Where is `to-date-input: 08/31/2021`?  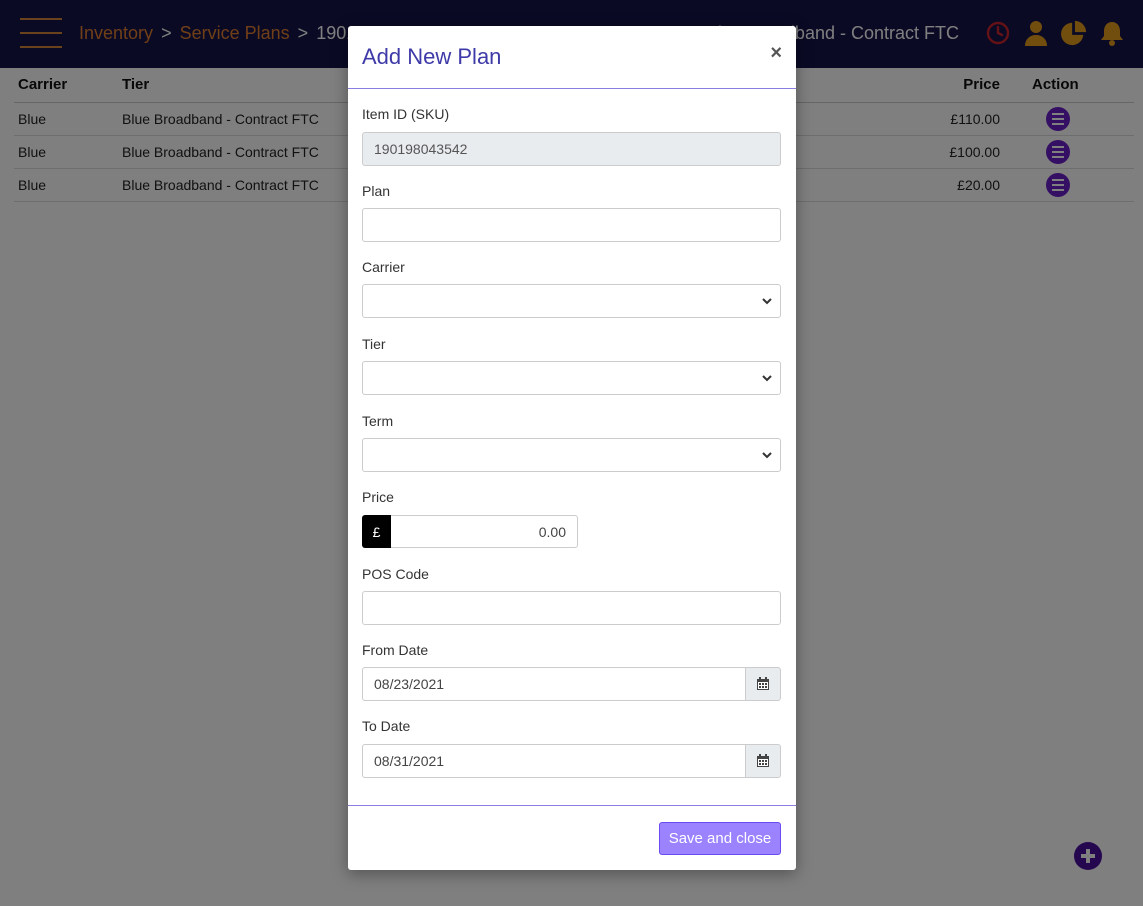 to-date-input: 08/31/2021 is located at coordinates (554, 761).